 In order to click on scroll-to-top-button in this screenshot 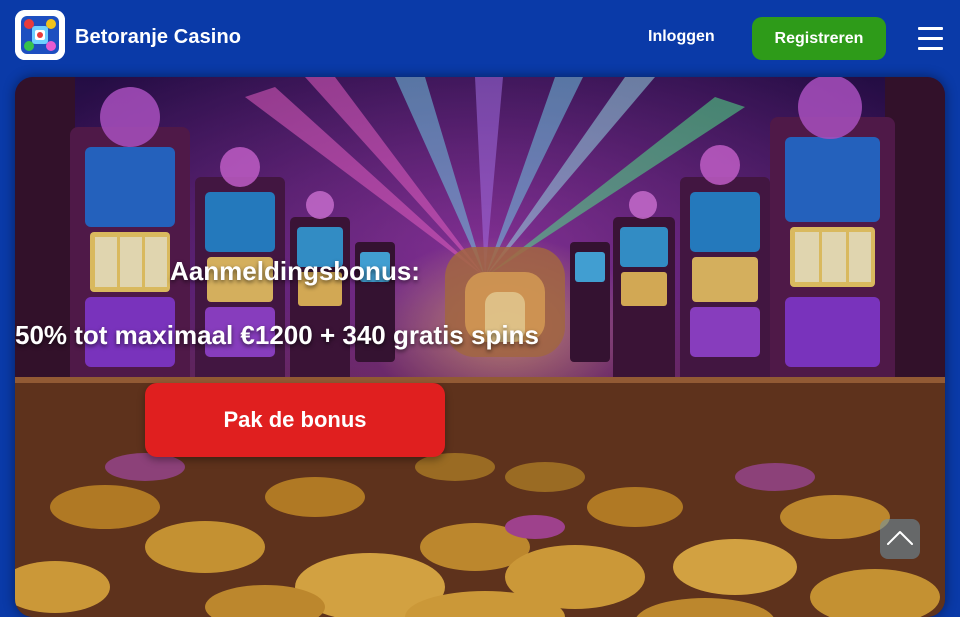, I will do `click(900, 539)`.